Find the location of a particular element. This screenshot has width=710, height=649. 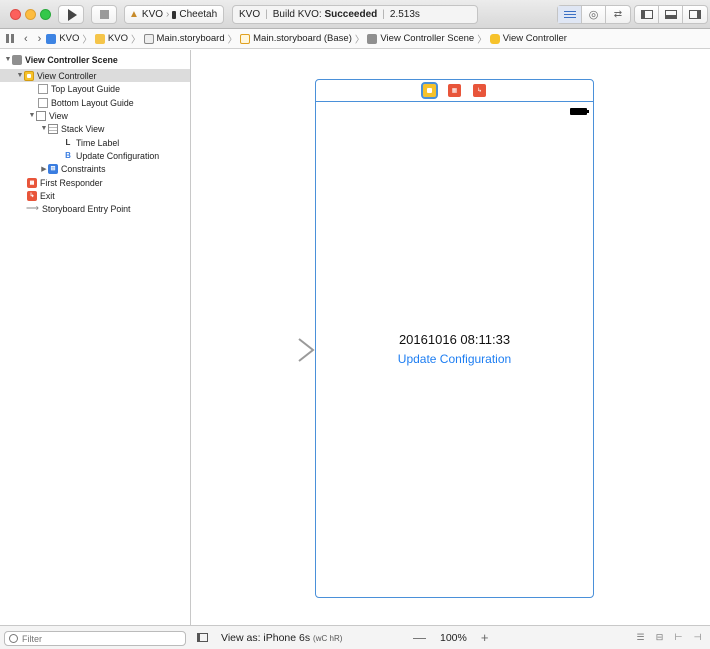

time-label: 20161016 08:11:33 is located at coordinates (454, 339).